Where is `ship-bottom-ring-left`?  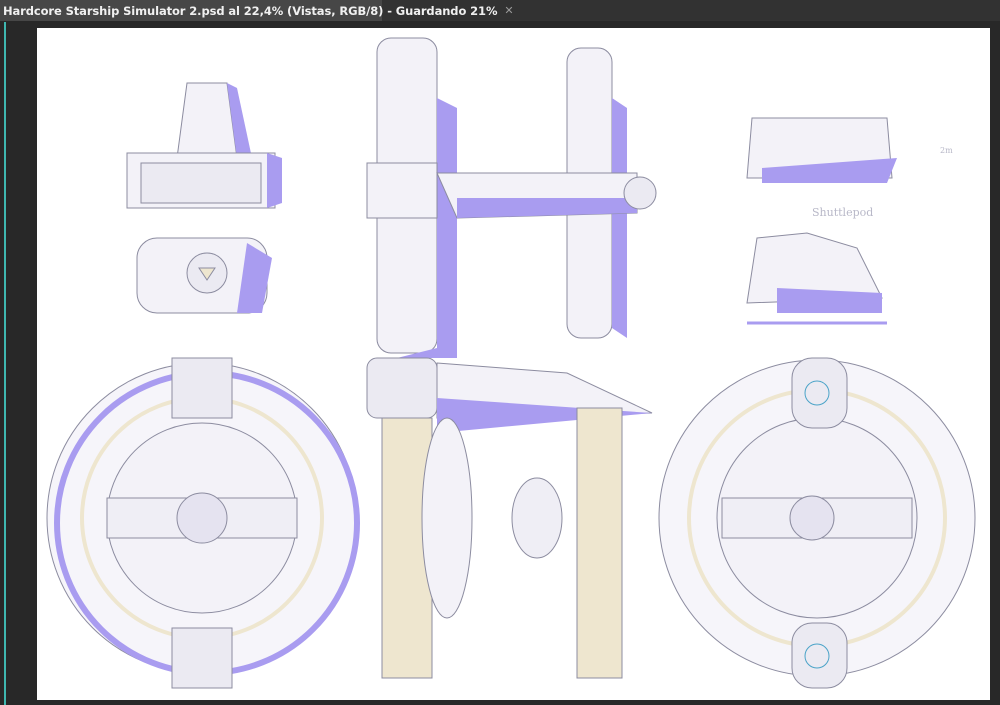 ship-bottom-ring-left is located at coordinates (203, 523).